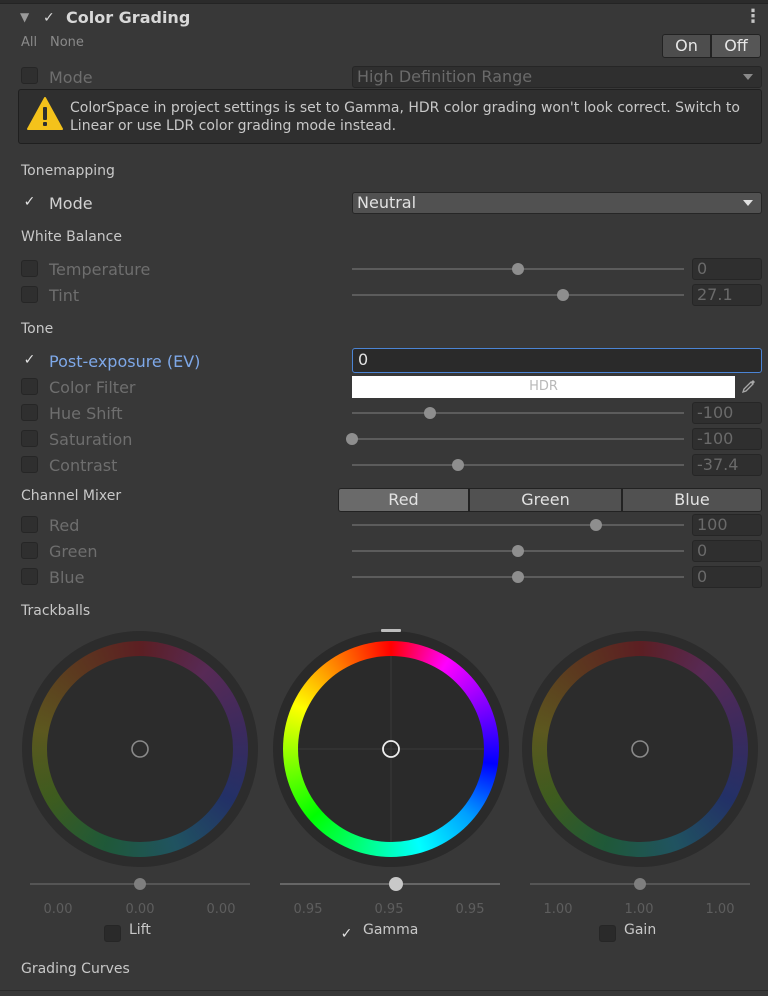  What do you see at coordinates (727, 551) in the screenshot?
I see `mixer-green-field: 0` at bounding box center [727, 551].